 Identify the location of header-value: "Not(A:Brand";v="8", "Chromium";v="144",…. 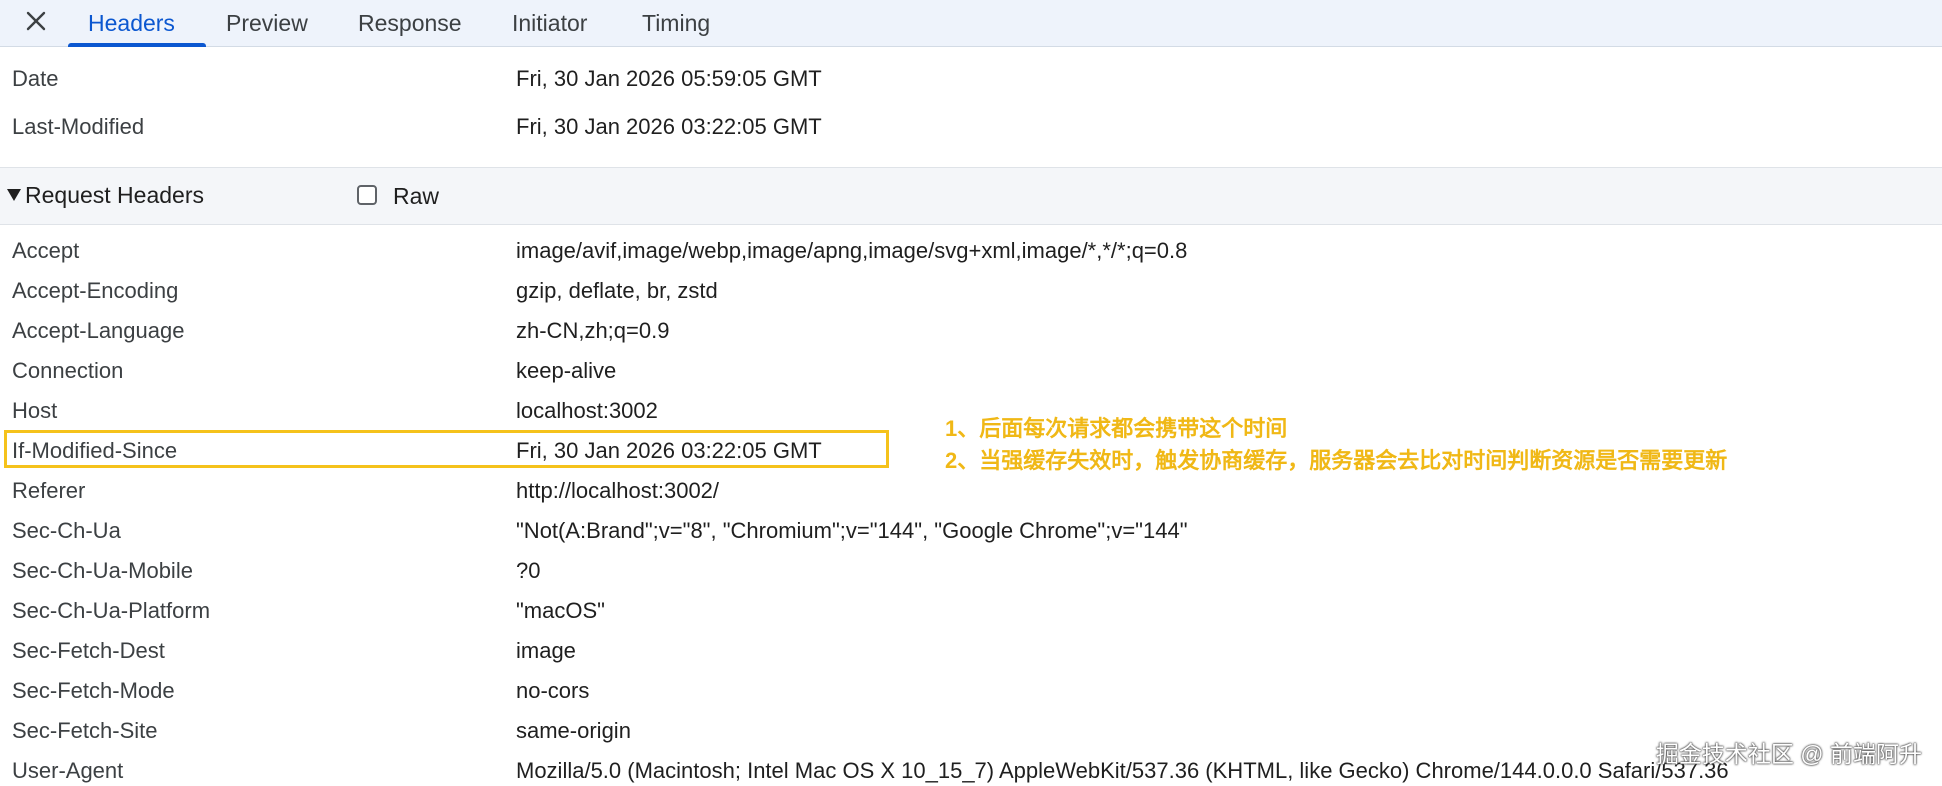
(852, 530).